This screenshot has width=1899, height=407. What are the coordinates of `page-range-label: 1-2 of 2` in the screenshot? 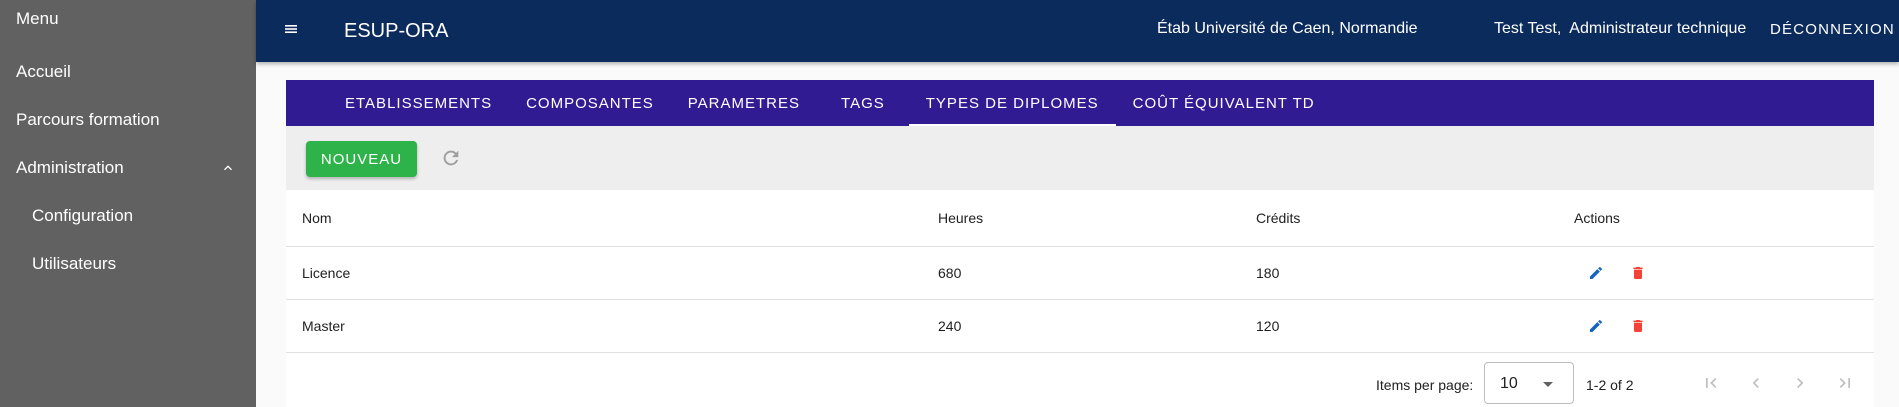 It's located at (1610, 384).